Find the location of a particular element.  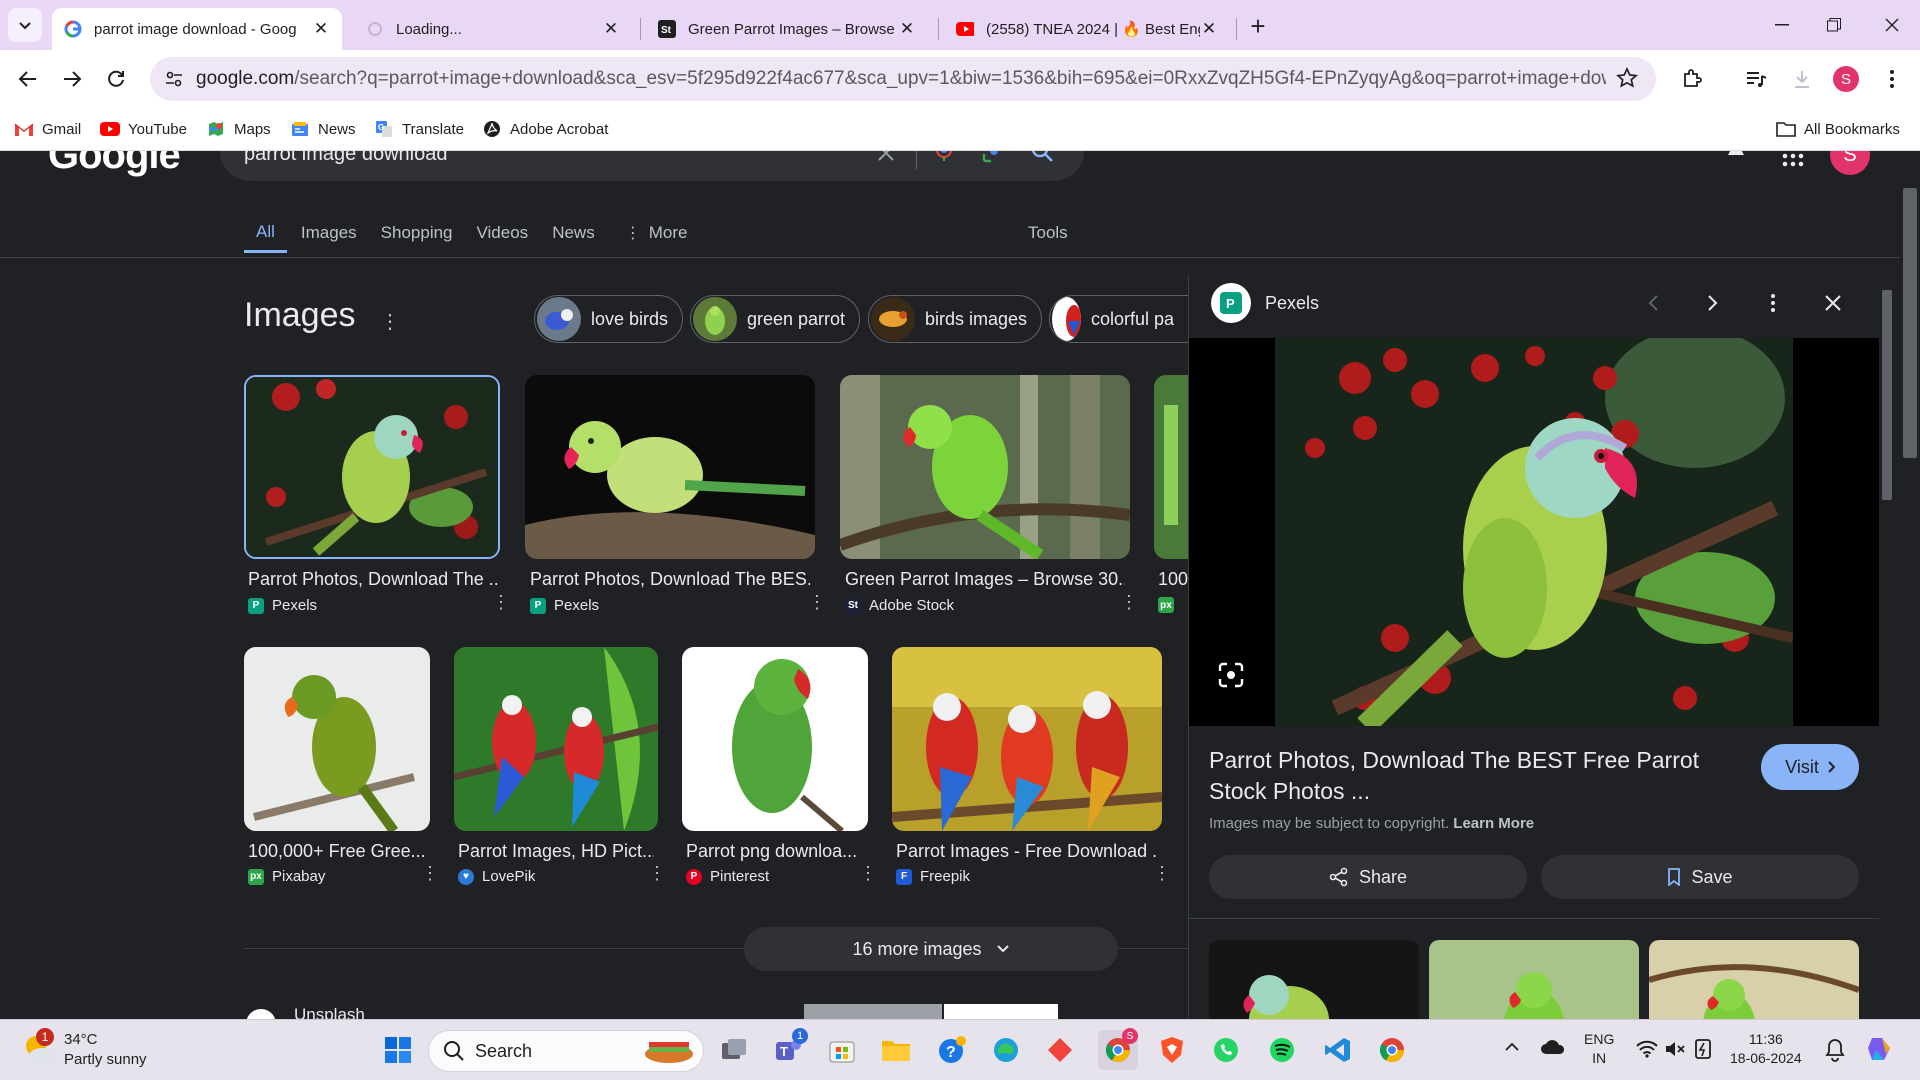

share-button: Share is located at coordinates (1368, 877).